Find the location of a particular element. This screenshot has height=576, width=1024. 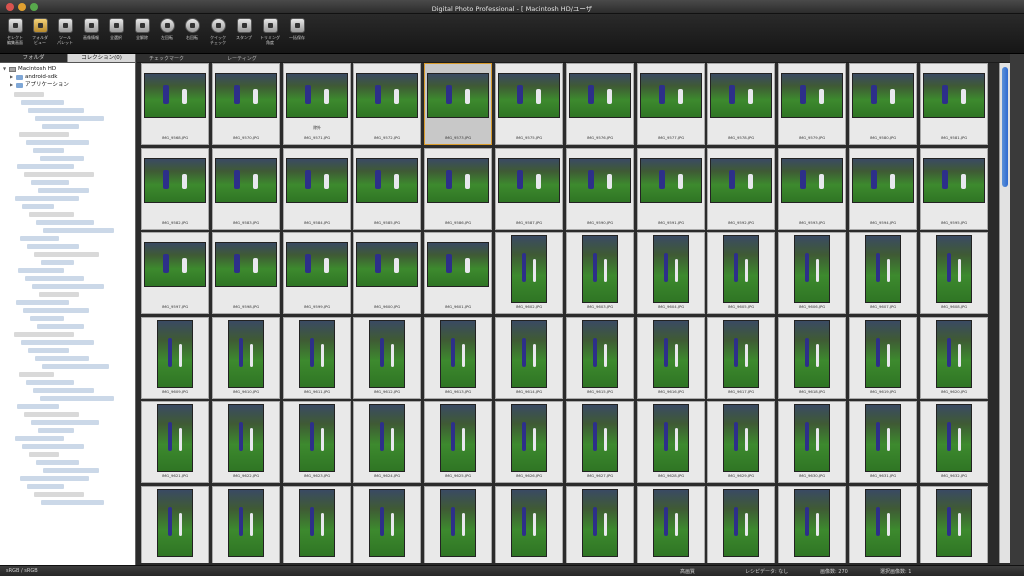

toolbar-button-0: セレクト 編集画面 is located at coordinates (15, 31).